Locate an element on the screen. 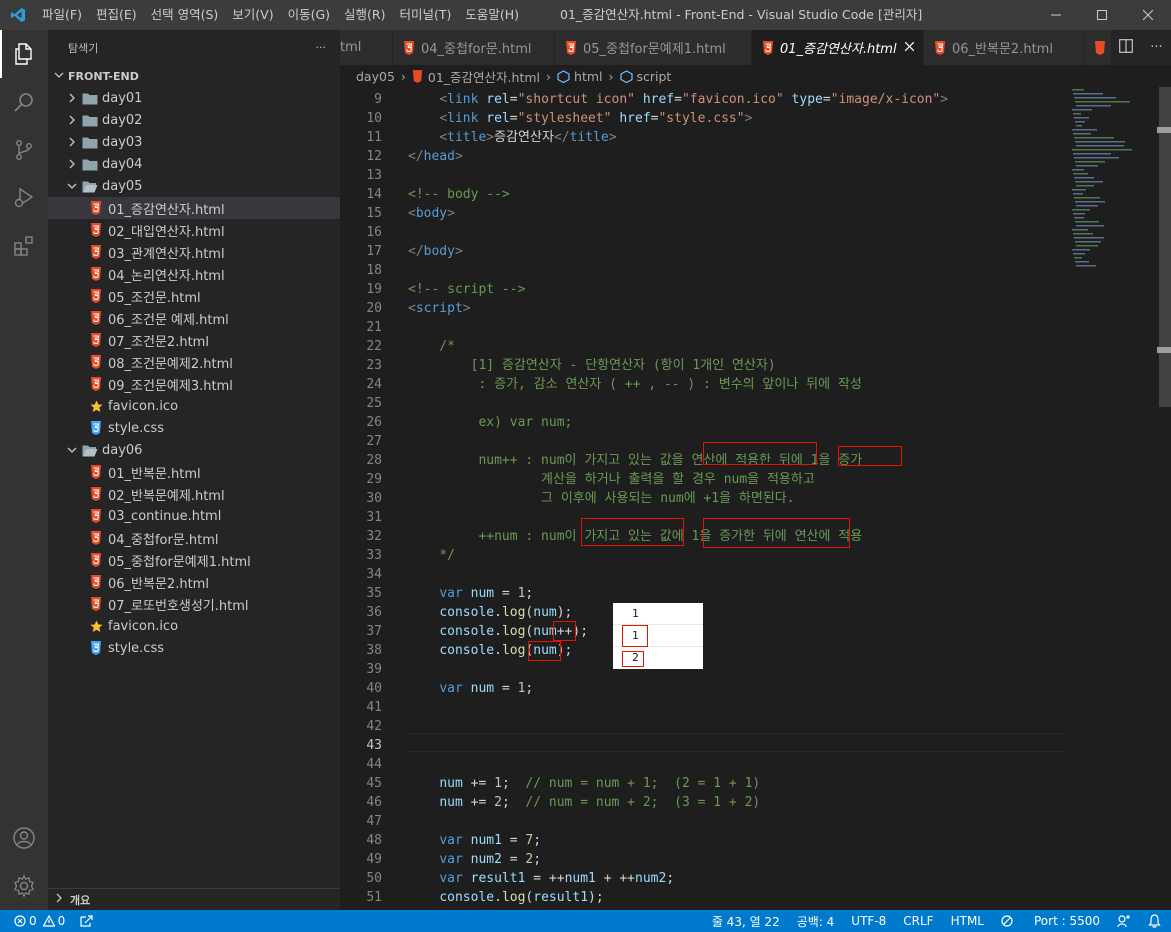 This screenshot has height=932, width=1171. tab-partial: tml is located at coordinates (366, 47).